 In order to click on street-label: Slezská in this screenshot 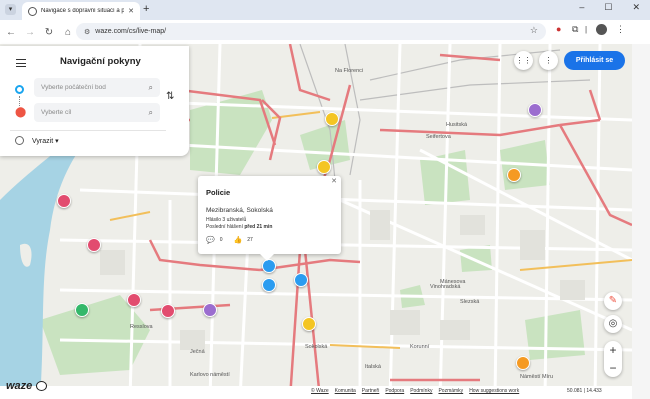, I will do `click(470, 302)`.